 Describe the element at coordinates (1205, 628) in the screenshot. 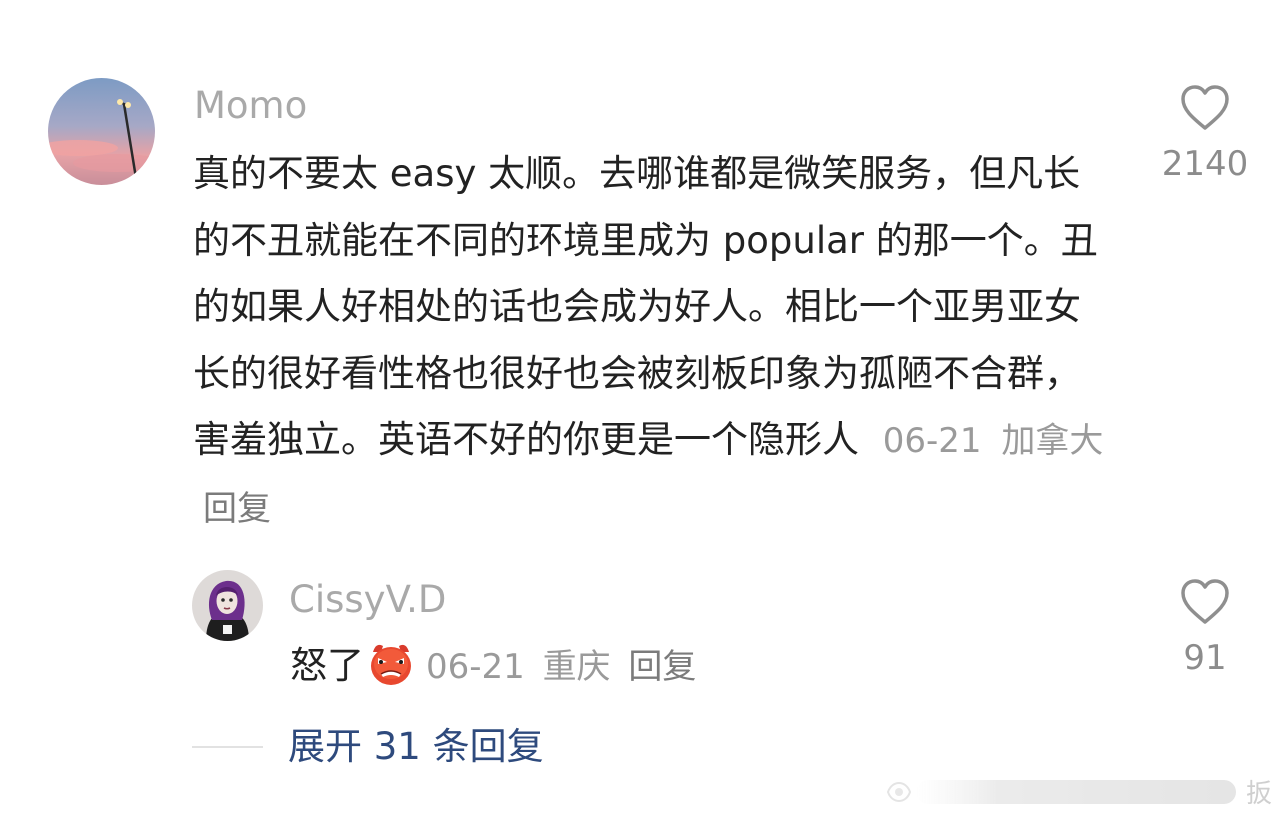

I see `reply-like: 91` at that location.